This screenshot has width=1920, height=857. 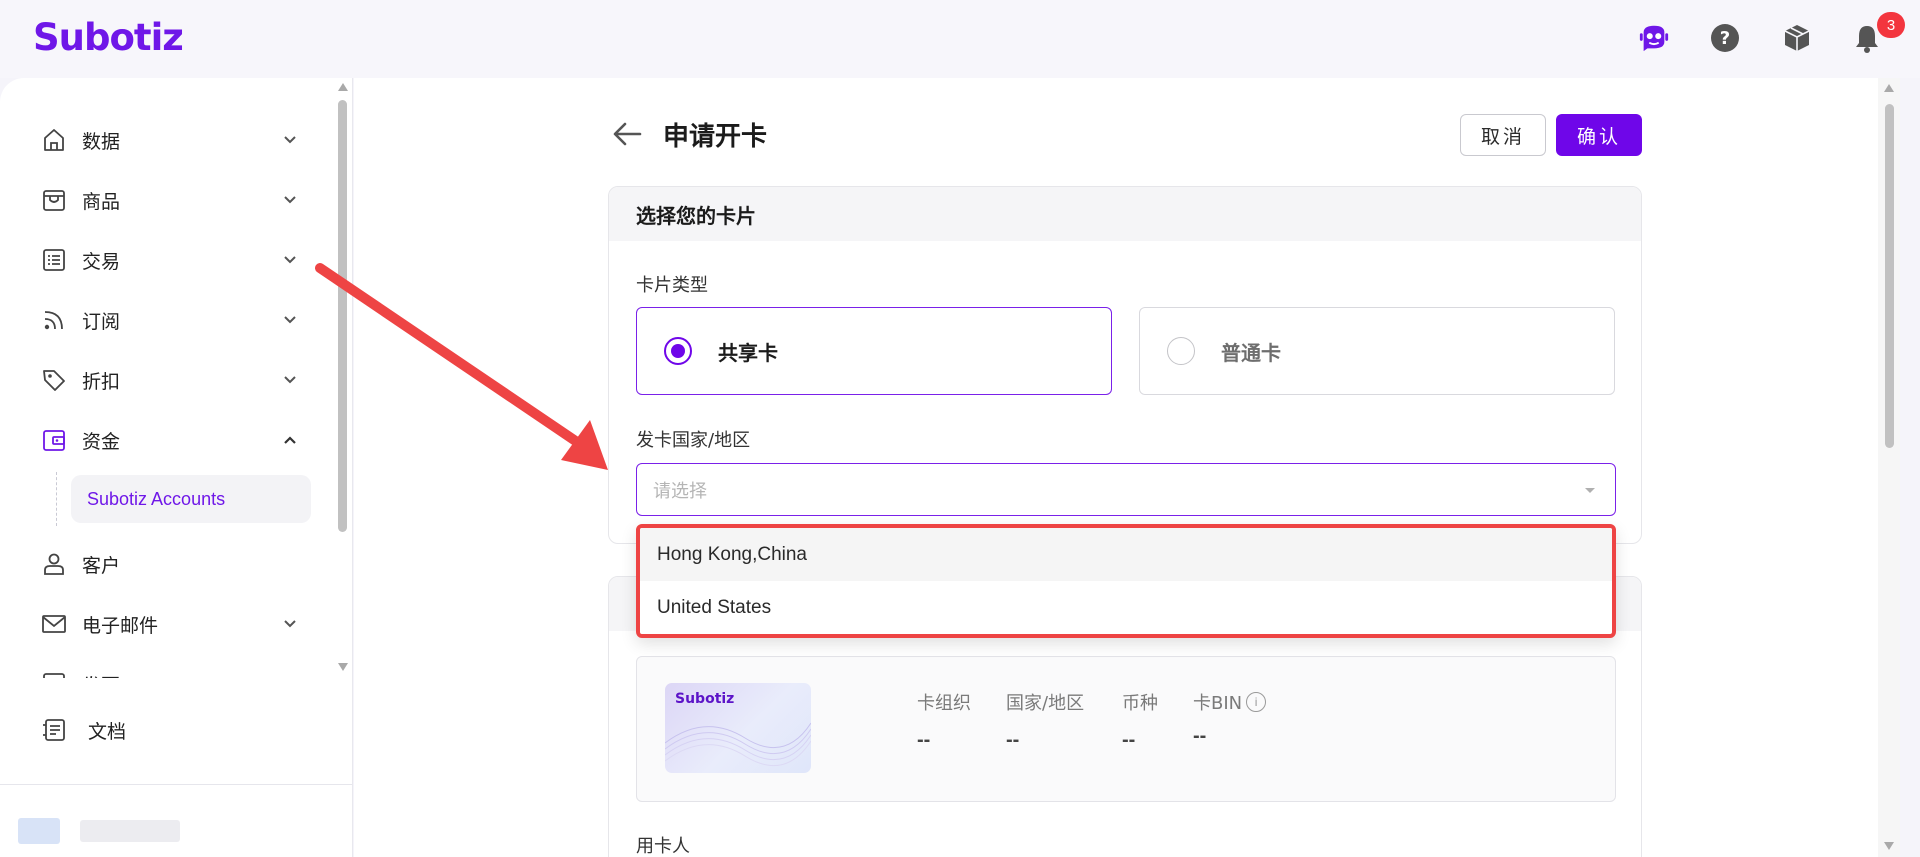 What do you see at coordinates (1126, 489) in the screenshot?
I see `country-select: 请选择` at bounding box center [1126, 489].